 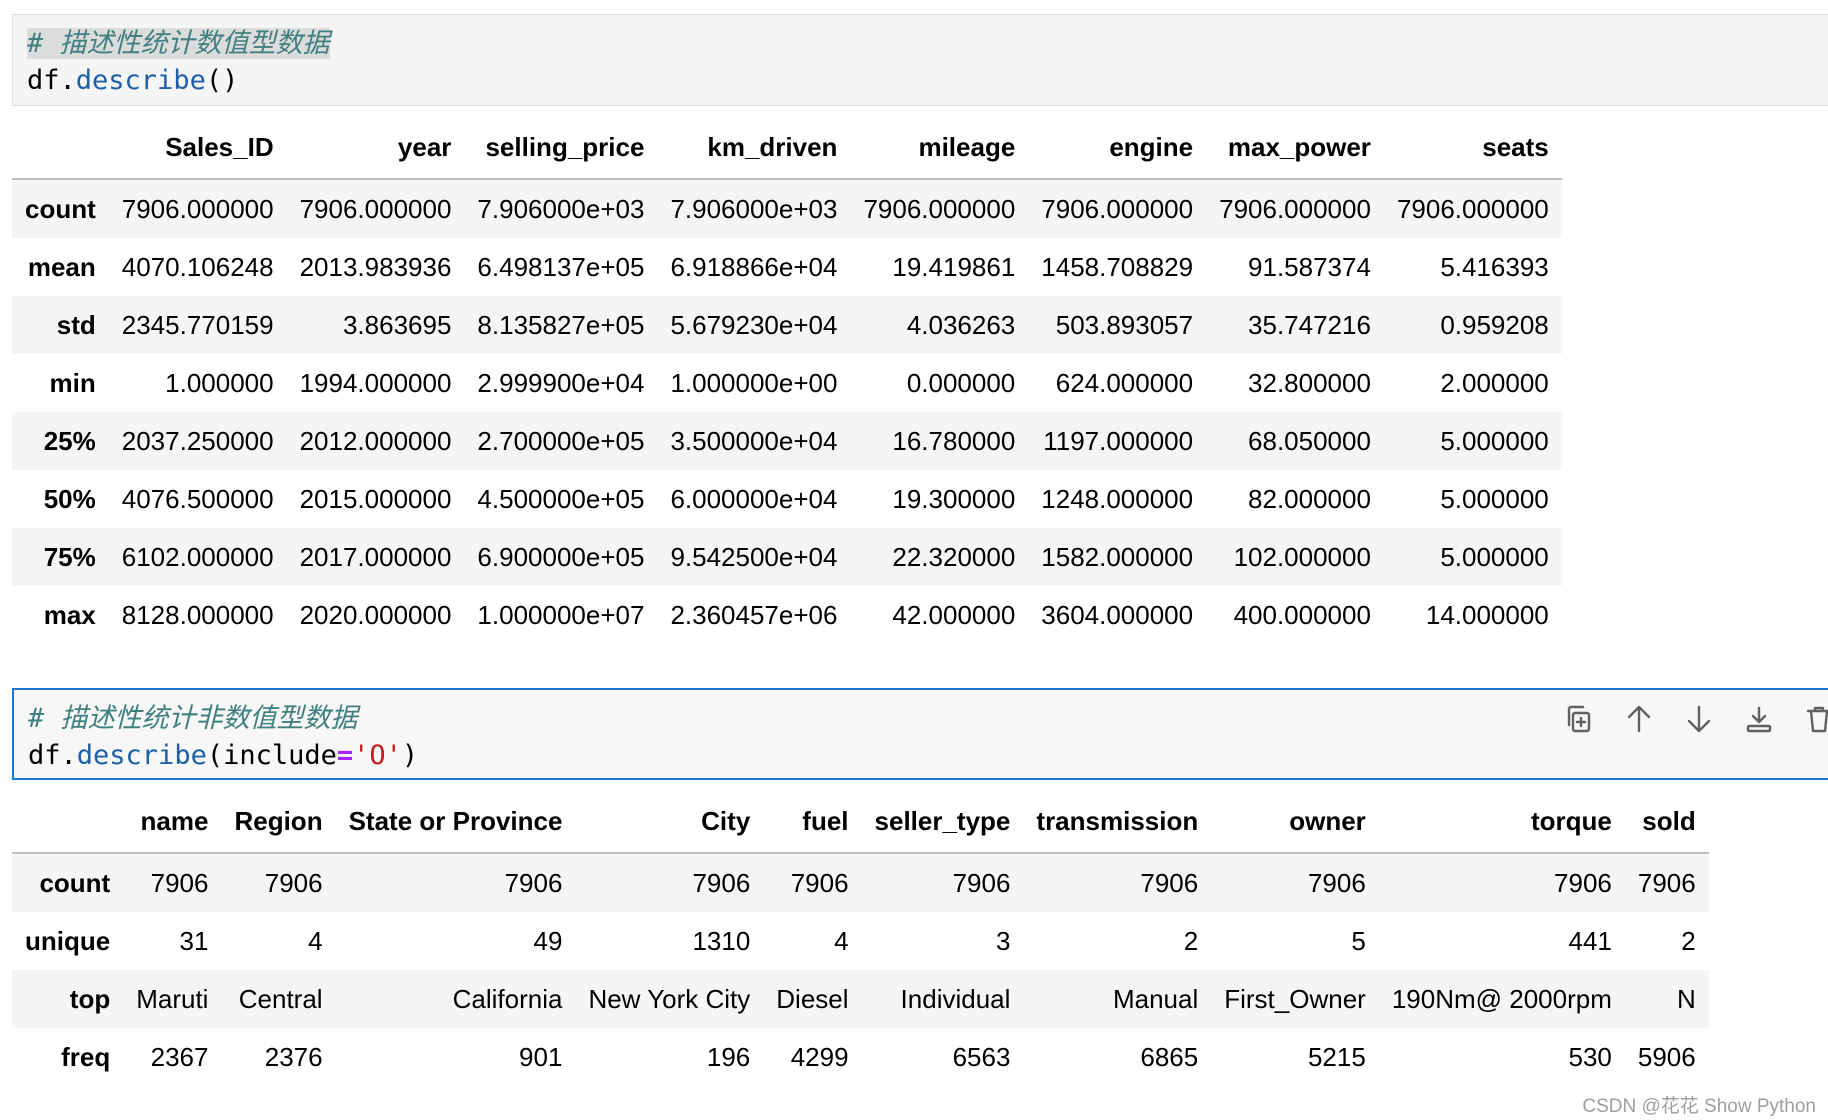 What do you see at coordinates (561, 324) in the screenshot?
I see `table-cell: 8.135827e+05` at bounding box center [561, 324].